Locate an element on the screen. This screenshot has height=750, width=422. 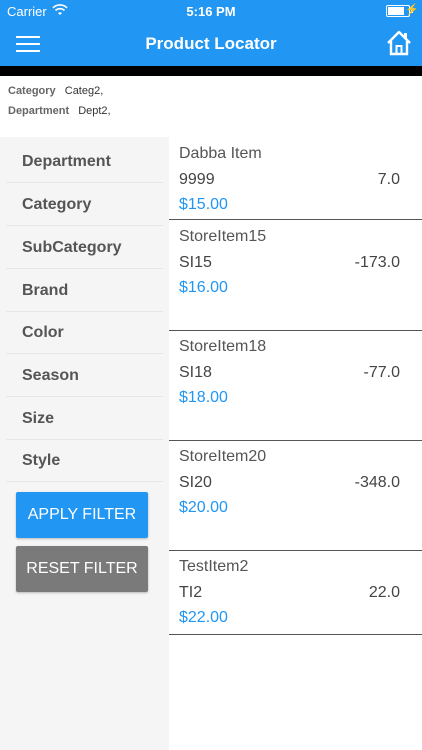
product-name: Dabba Item is located at coordinates (220, 153).